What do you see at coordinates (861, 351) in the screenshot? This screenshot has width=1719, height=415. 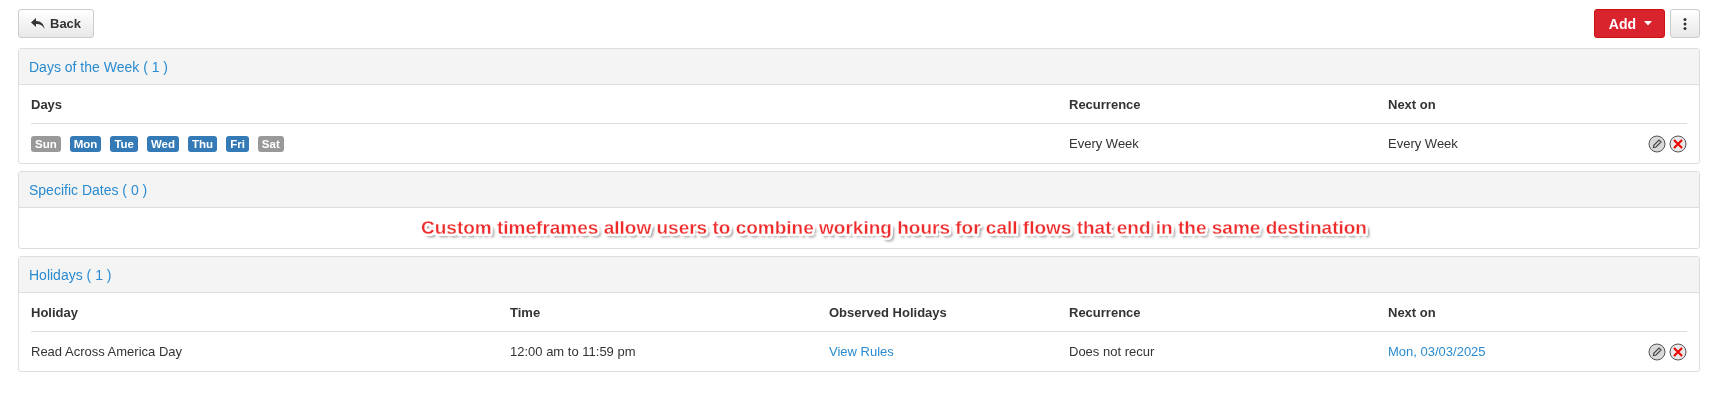 I see `table-link: View Rules` at bounding box center [861, 351].